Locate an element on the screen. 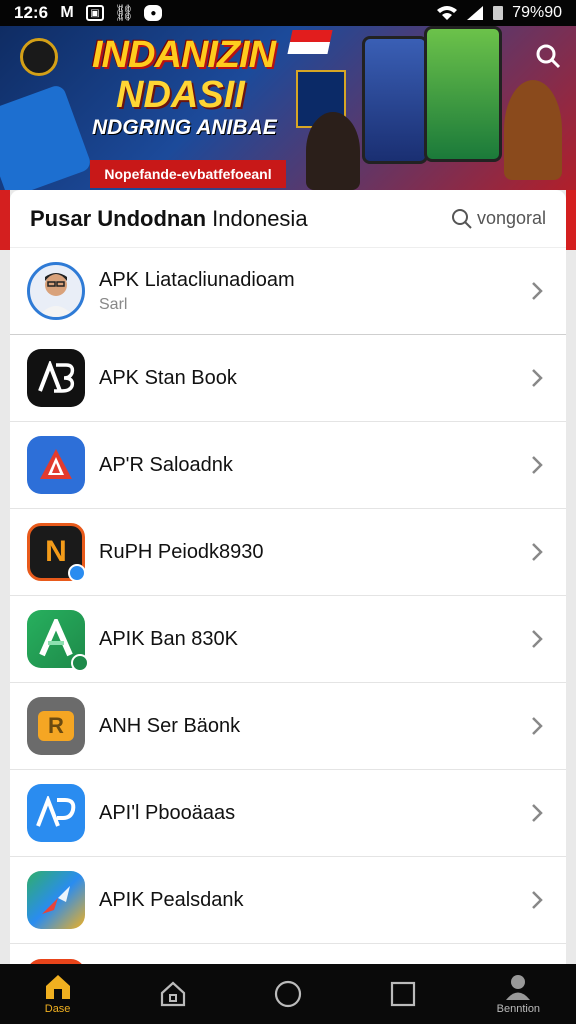  header-search-button: vongoral is located at coordinates (498, 219).